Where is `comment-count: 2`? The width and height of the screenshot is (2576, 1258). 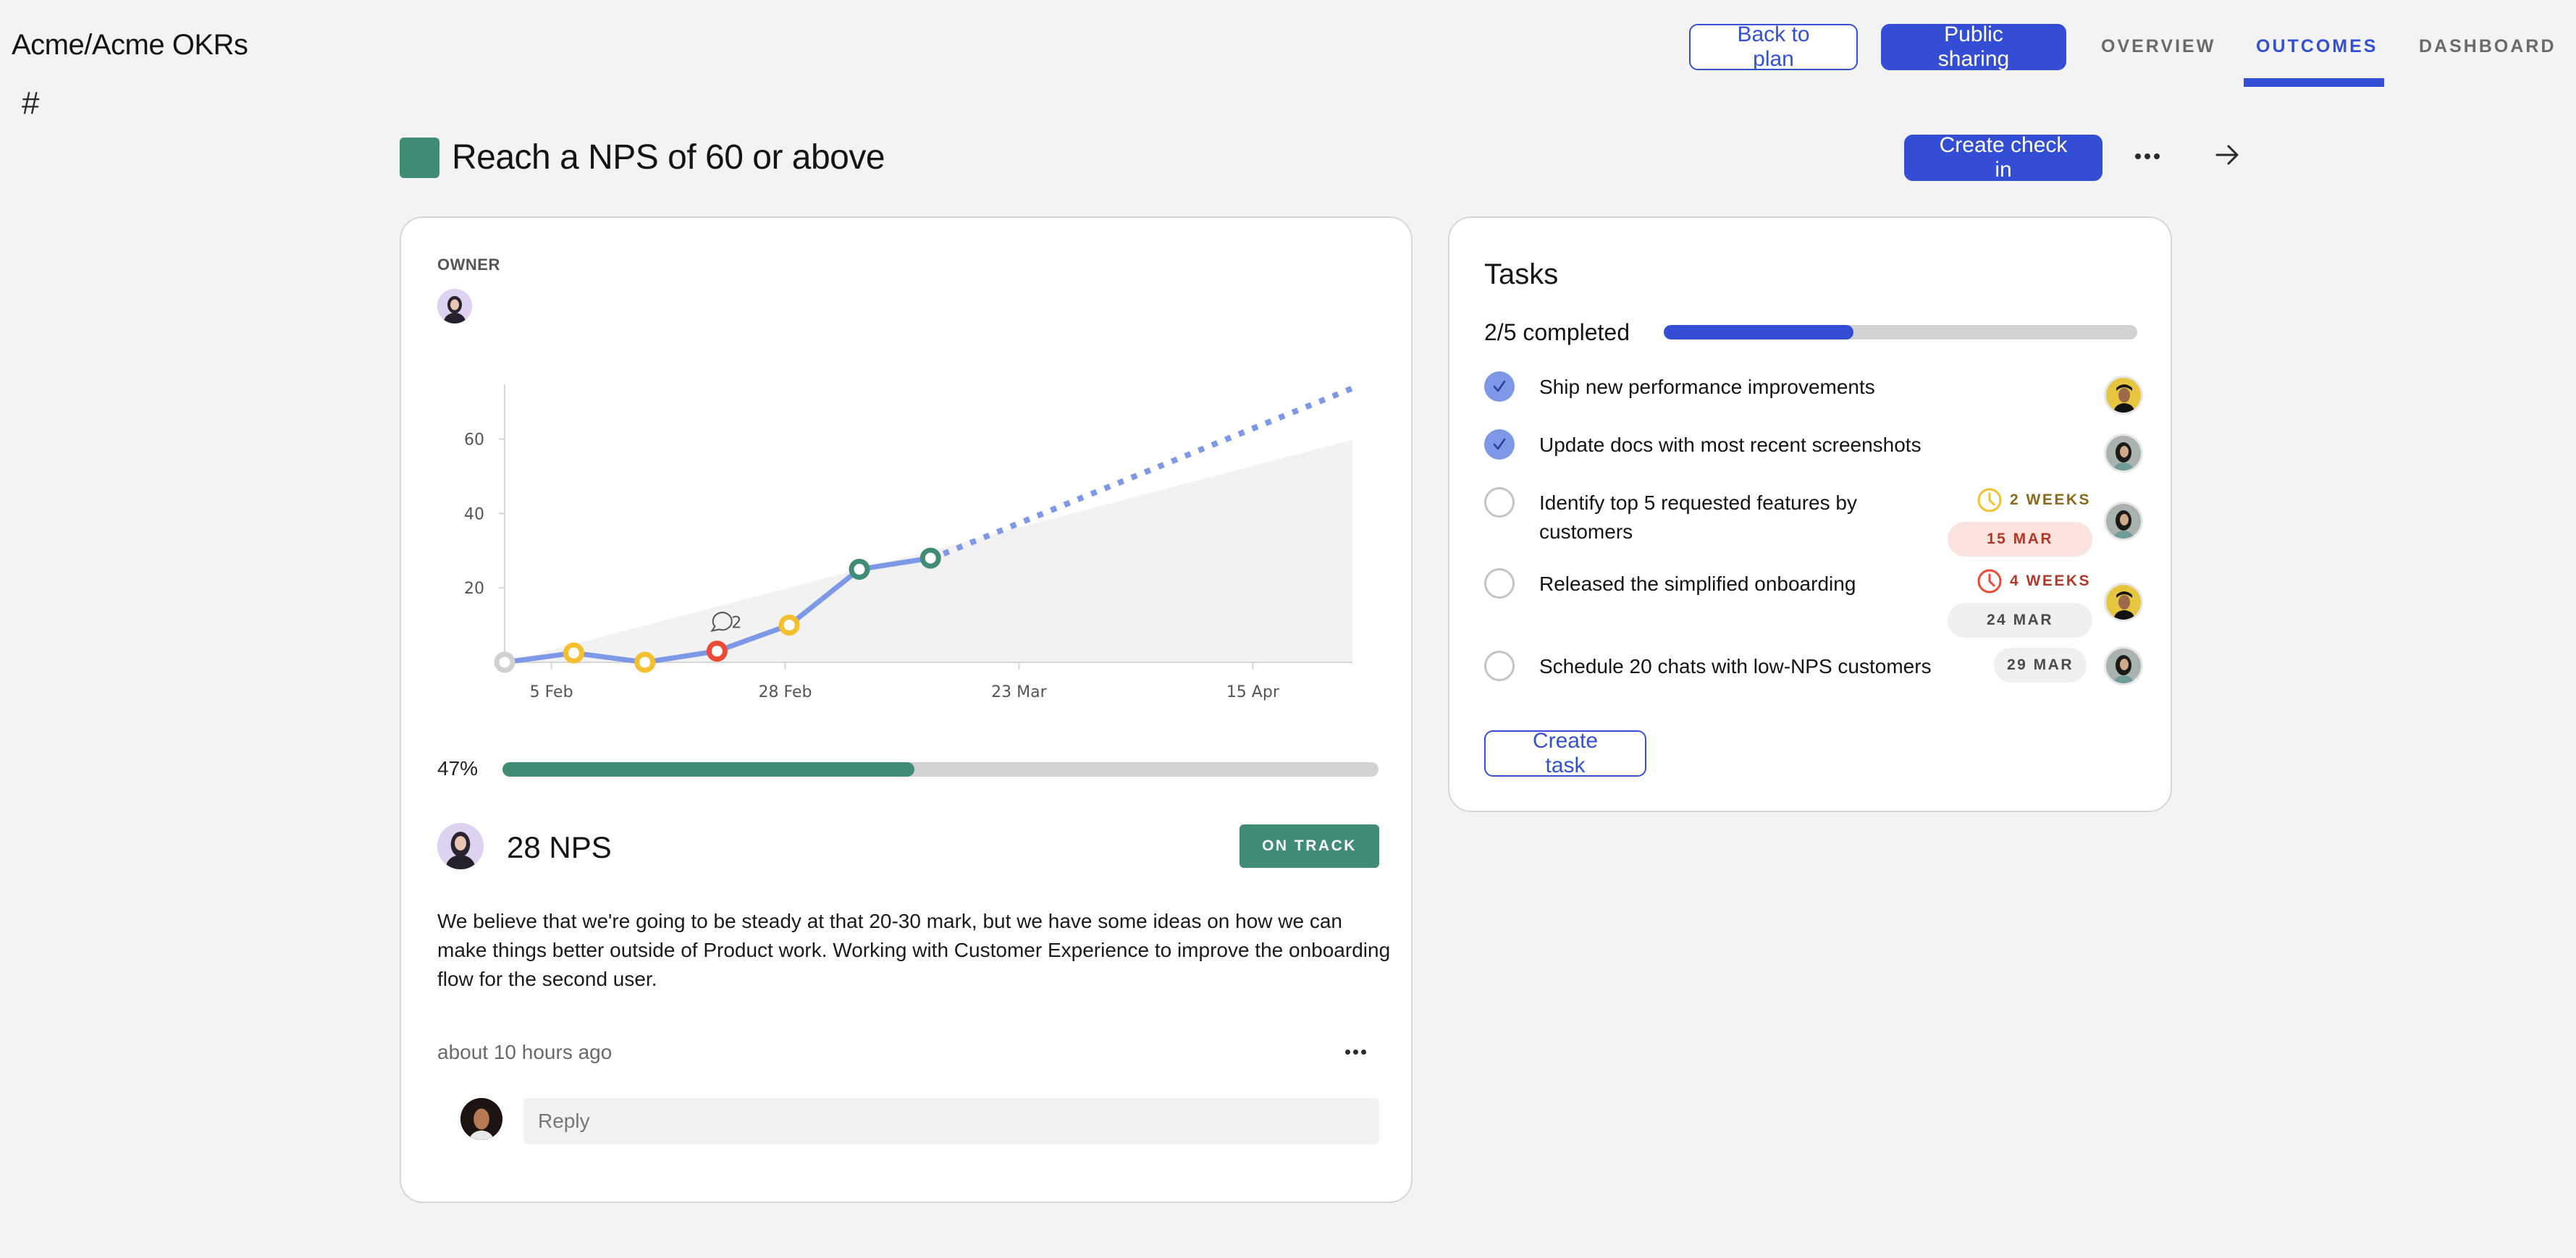 comment-count: 2 is located at coordinates (736, 624).